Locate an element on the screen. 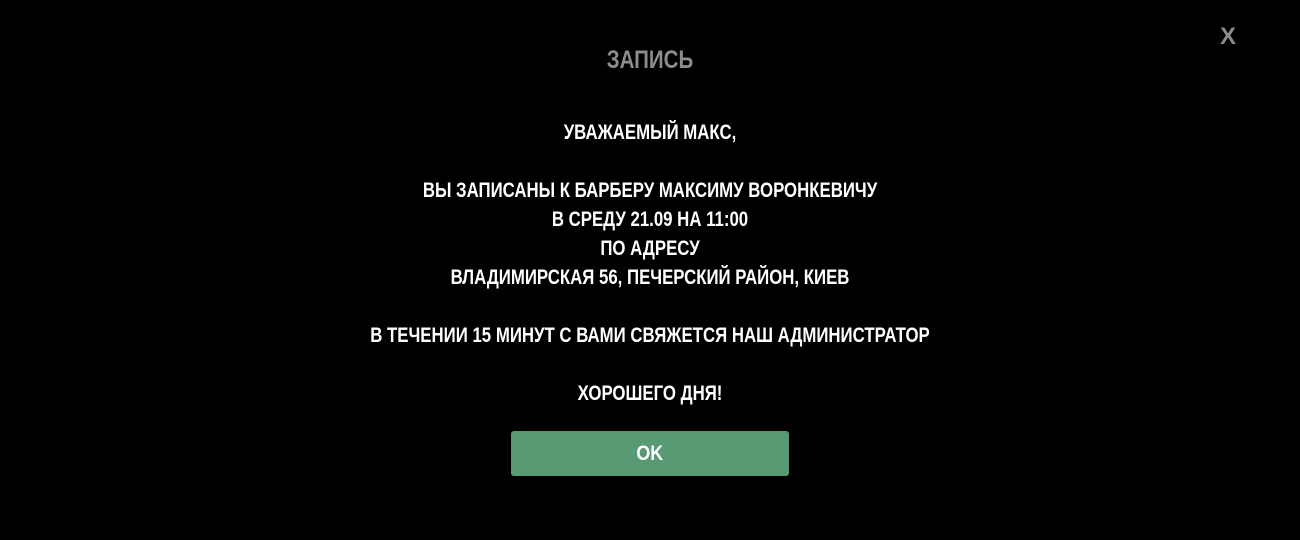  dialog-title: ЗАПИСЬ is located at coordinates (650, 60).